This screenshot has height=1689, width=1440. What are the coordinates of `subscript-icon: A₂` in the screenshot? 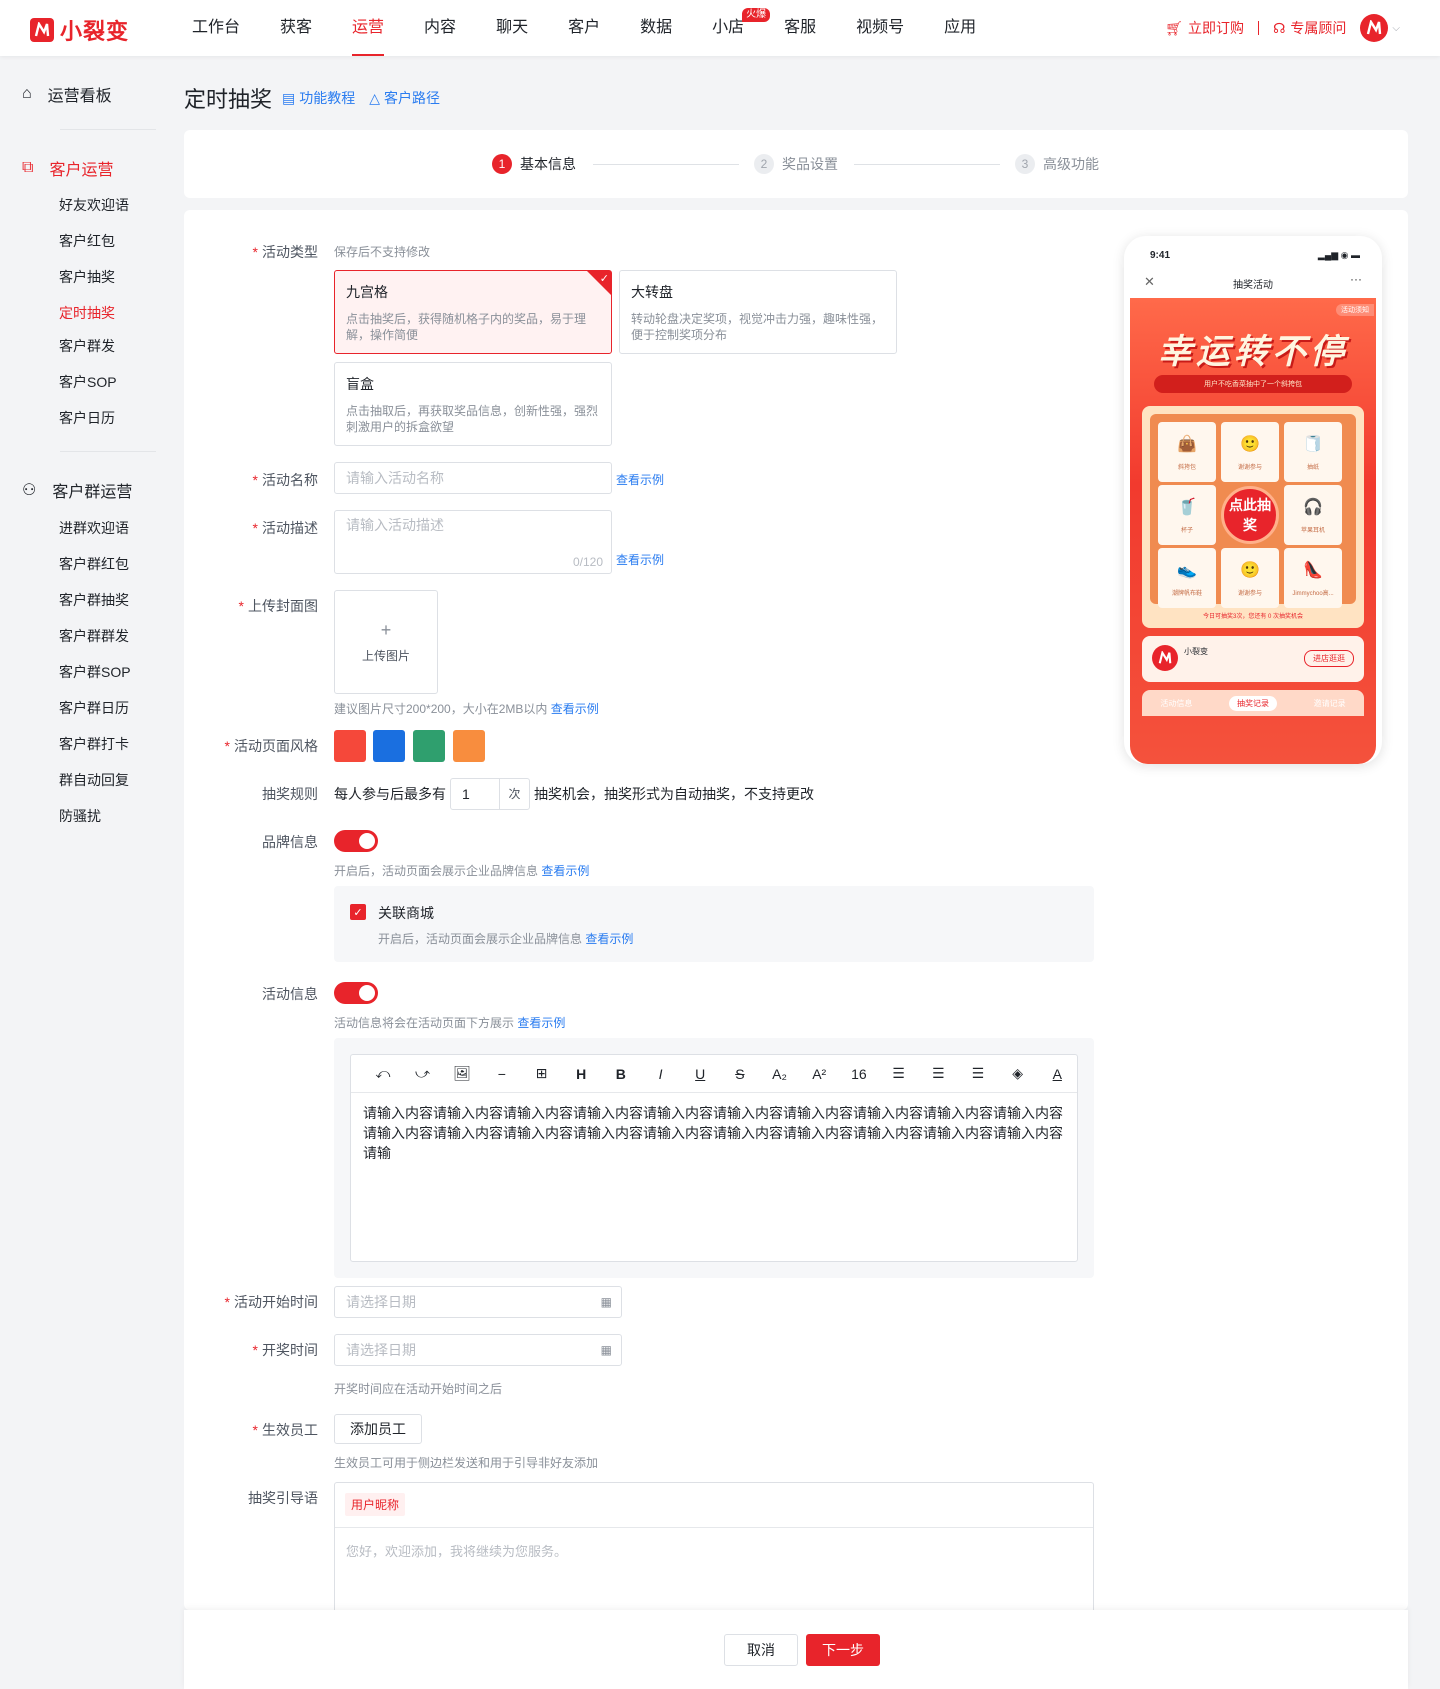 It's located at (780, 1074).